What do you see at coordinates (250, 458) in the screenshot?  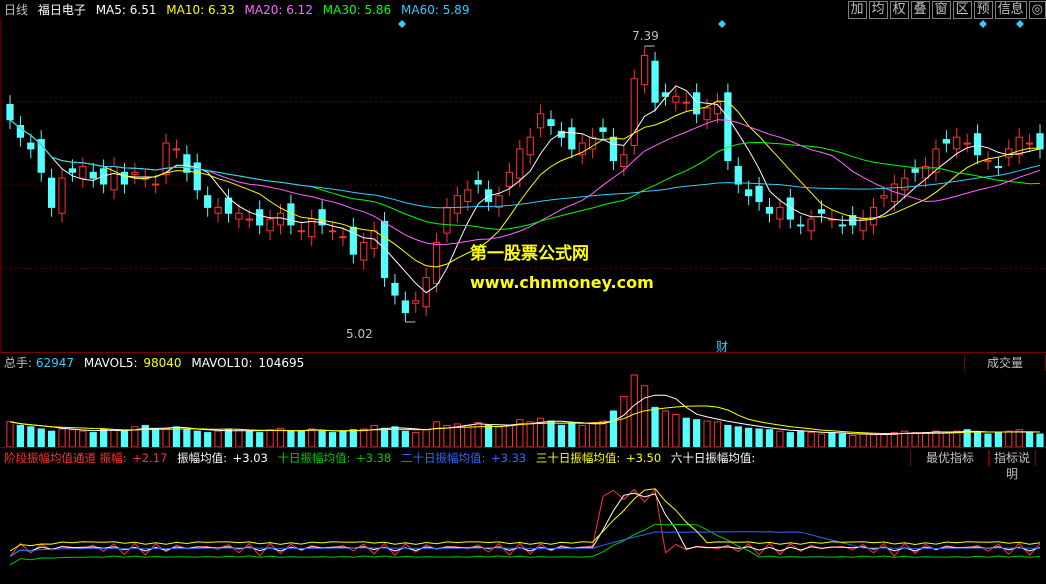 I see `avg-amplitude-value: +3.03` at bounding box center [250, 458].